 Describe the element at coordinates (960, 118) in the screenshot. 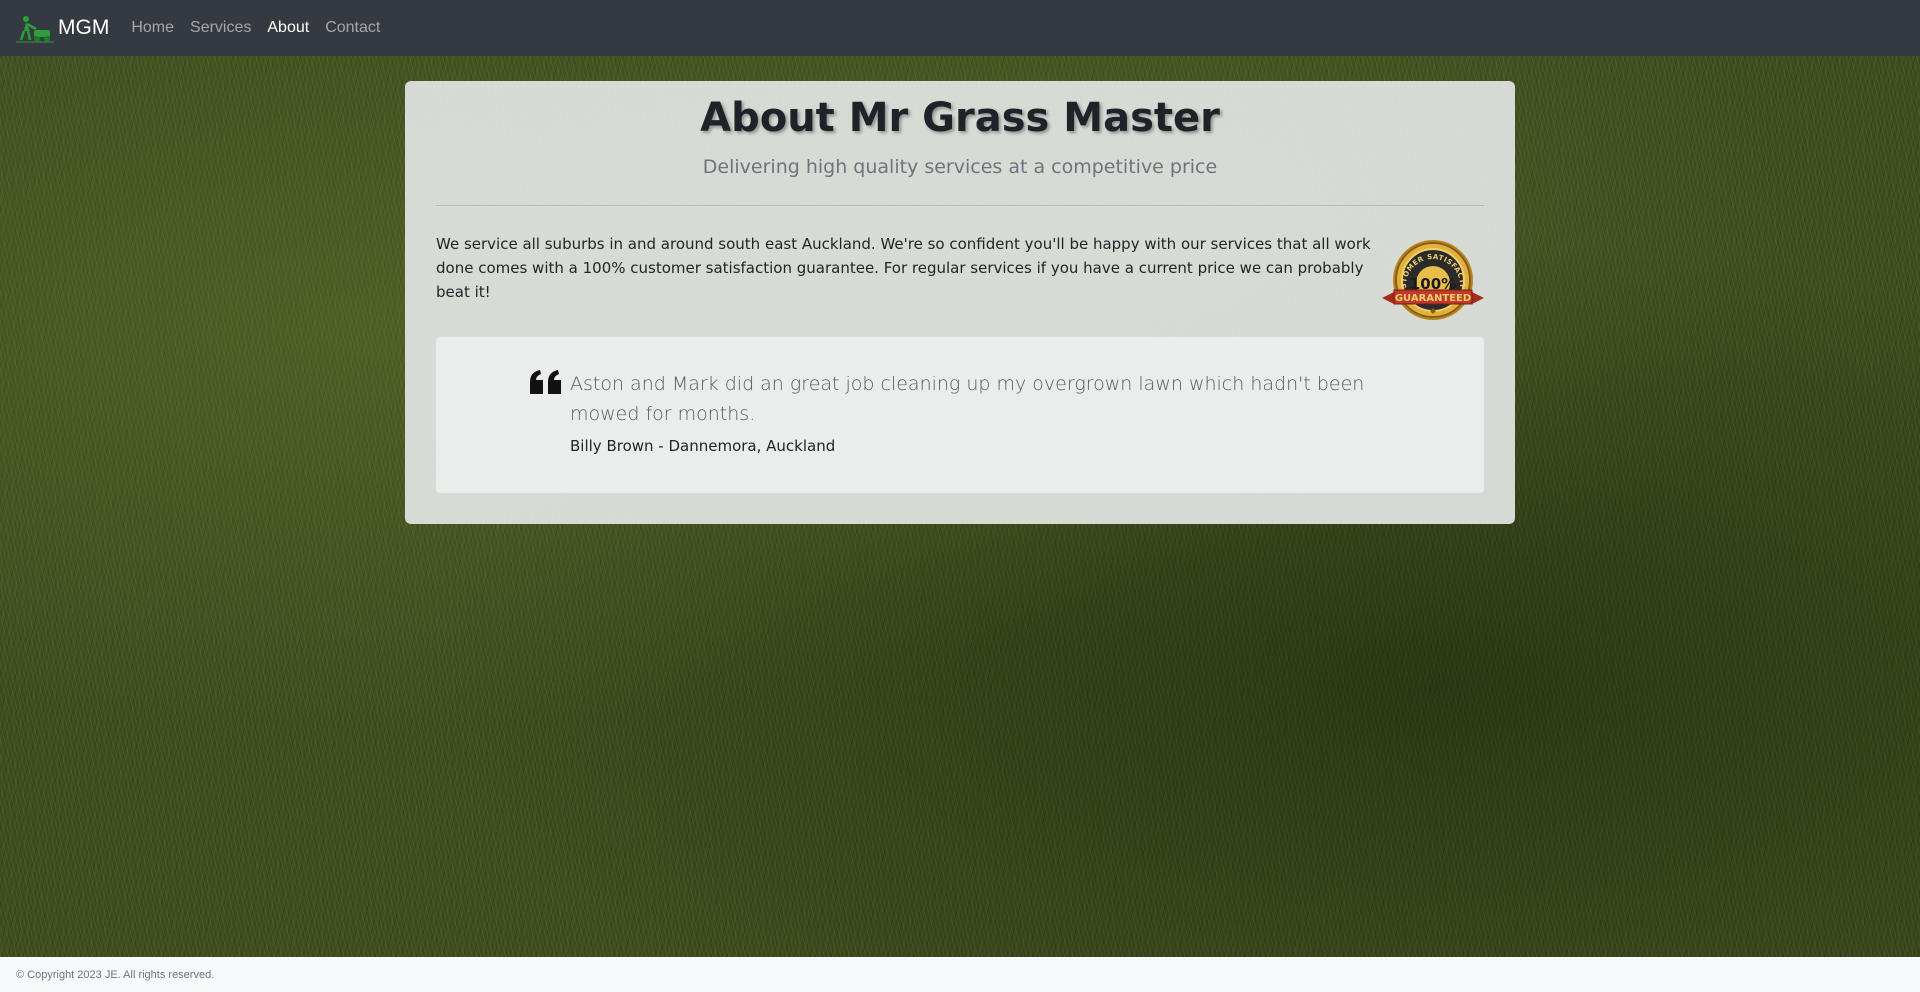

I see `page-title: About Mr Grass Master` at that location.